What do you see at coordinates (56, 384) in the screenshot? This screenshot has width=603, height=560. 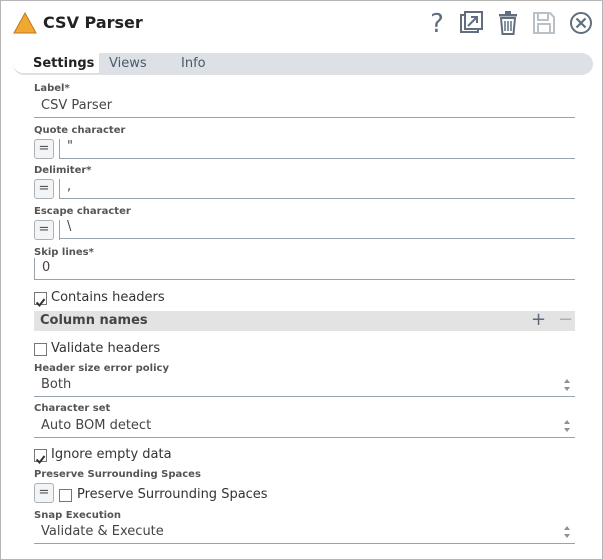 I see `header-size-policy-value: Both` at bounding box center [56, 384].